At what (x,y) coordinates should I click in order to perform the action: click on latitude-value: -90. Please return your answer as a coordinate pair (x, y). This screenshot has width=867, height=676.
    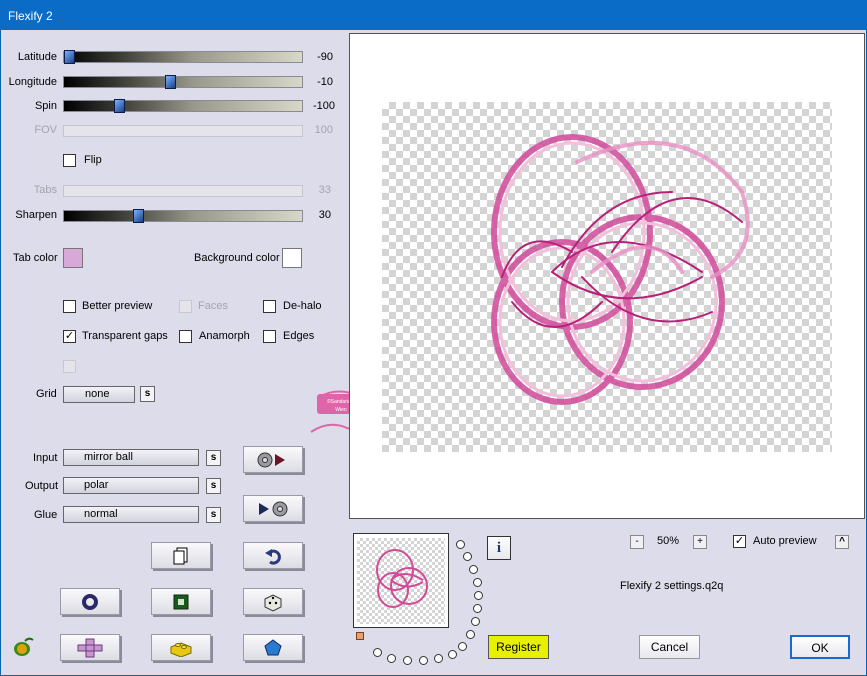
    Looking at the image, I should click on (325, 57).